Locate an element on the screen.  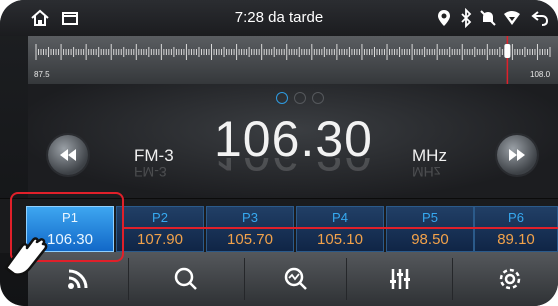
rewind-icon is located at coordinates (68, 155).